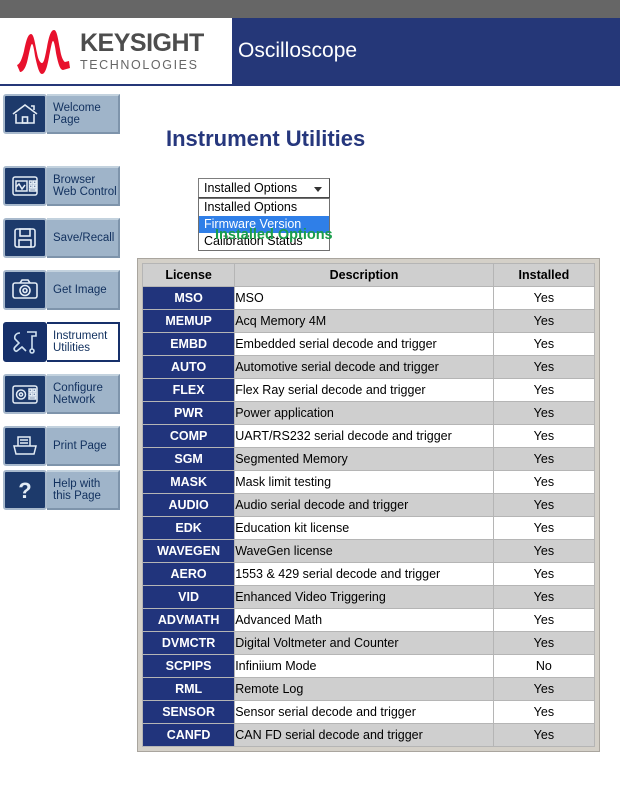 The width and height of the screenshot is (620, 796). I want to click on cell-license: COMP, so click(188, 436).